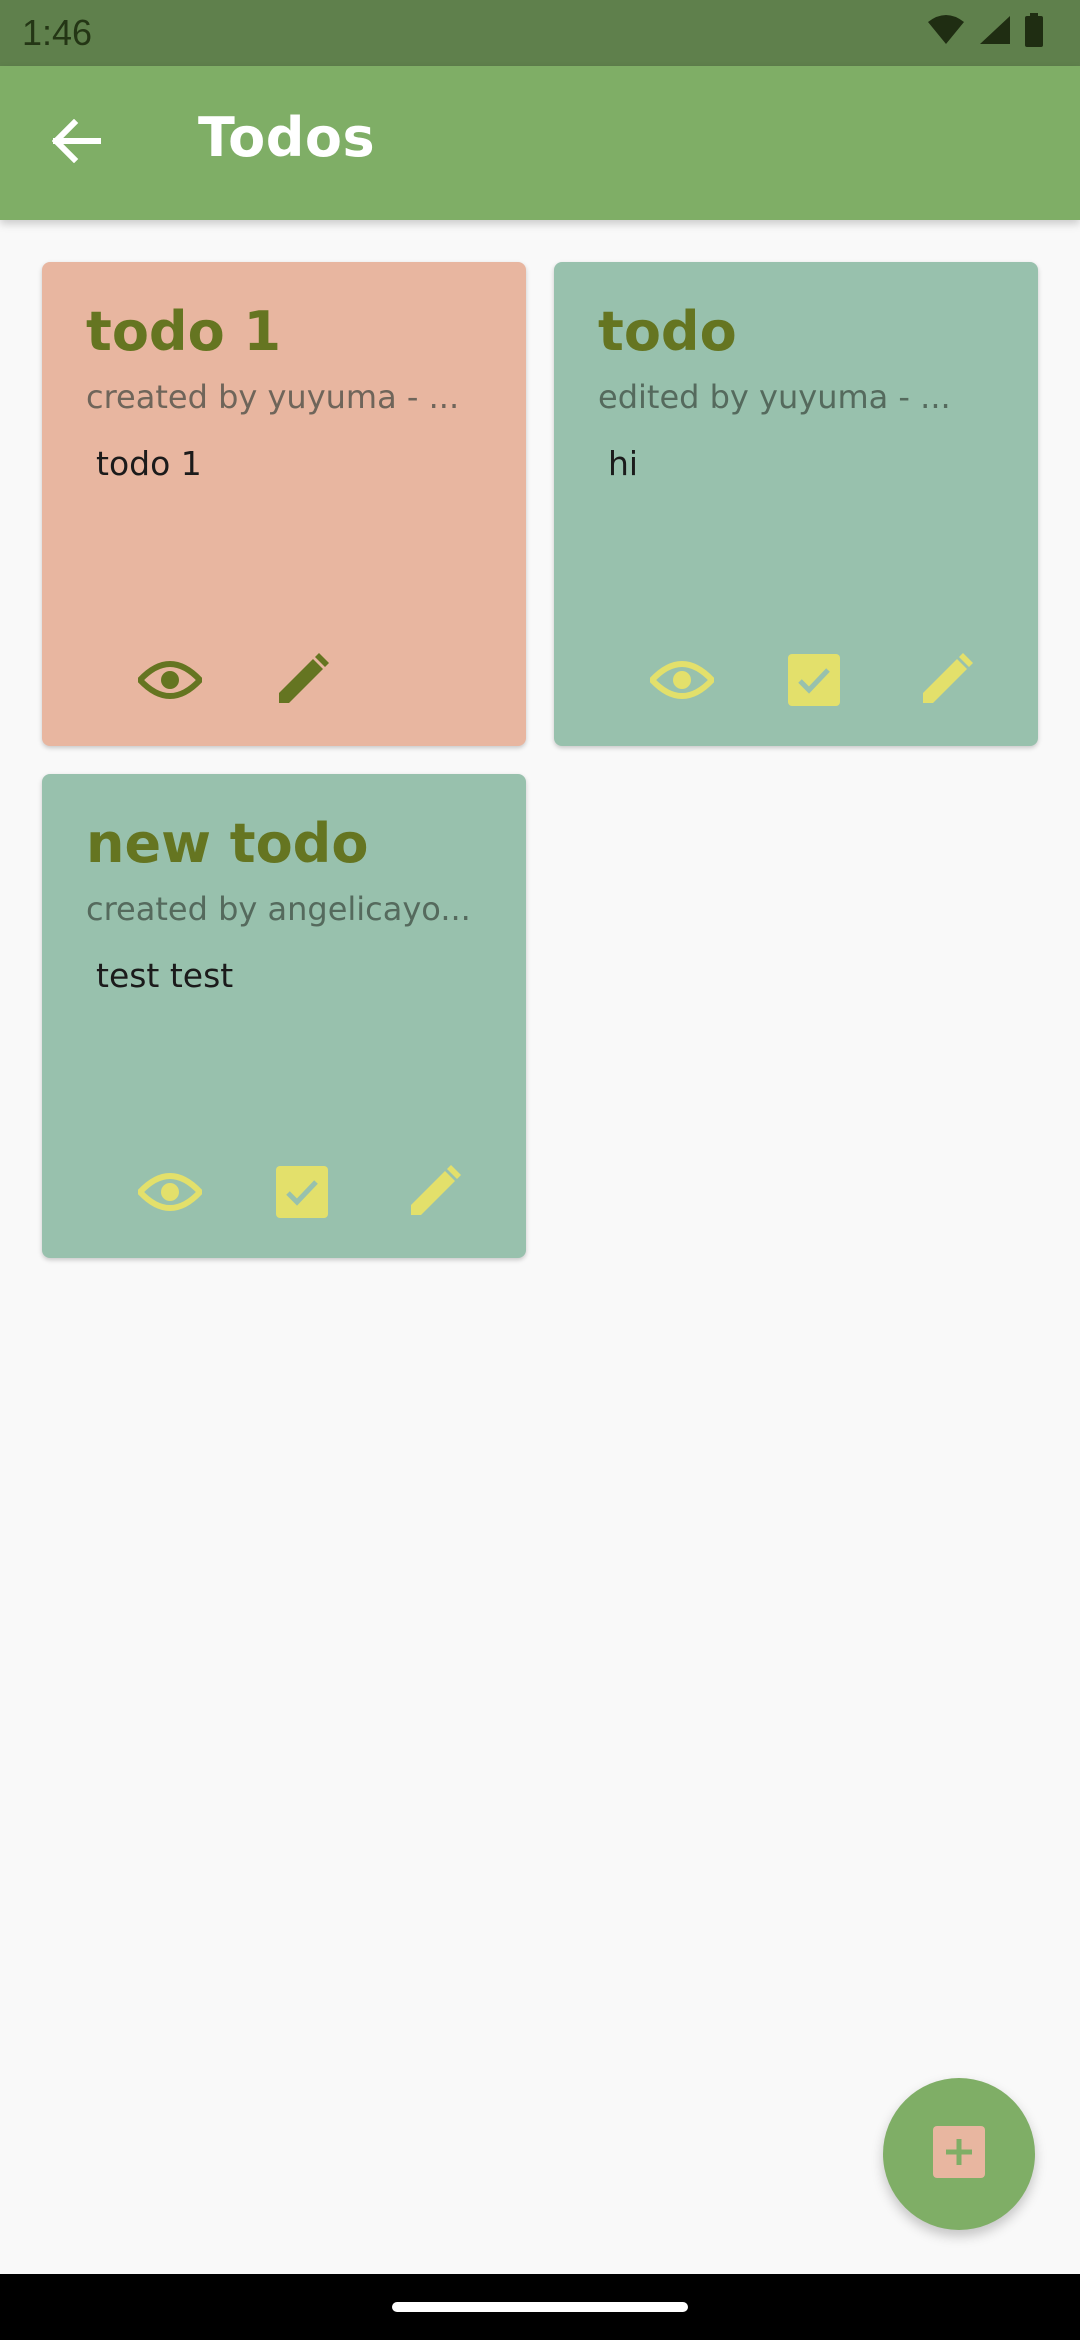  I want to click on todo-body: hi, so click(623, 463).